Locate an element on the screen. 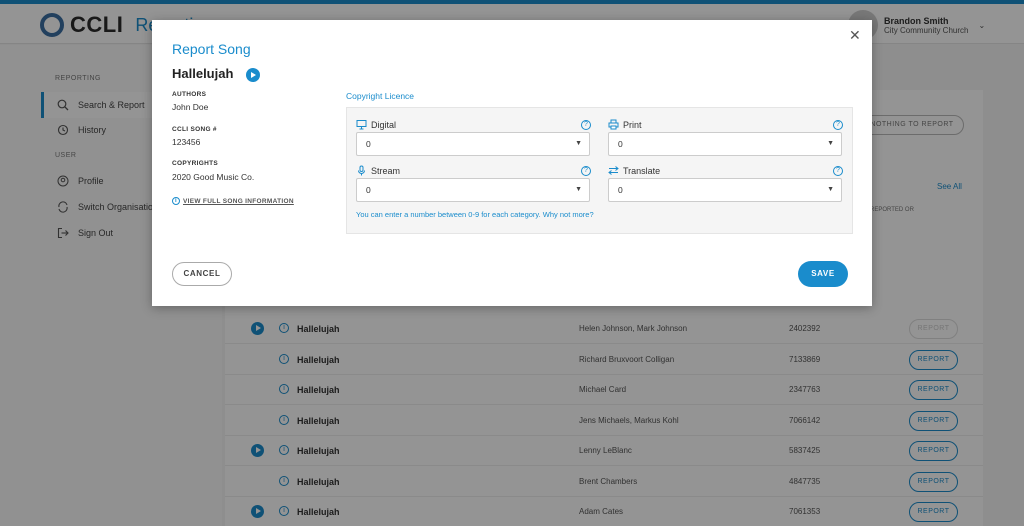 The image size is (1024, 526). print-value: 0 is located at coordinates (620, 144).